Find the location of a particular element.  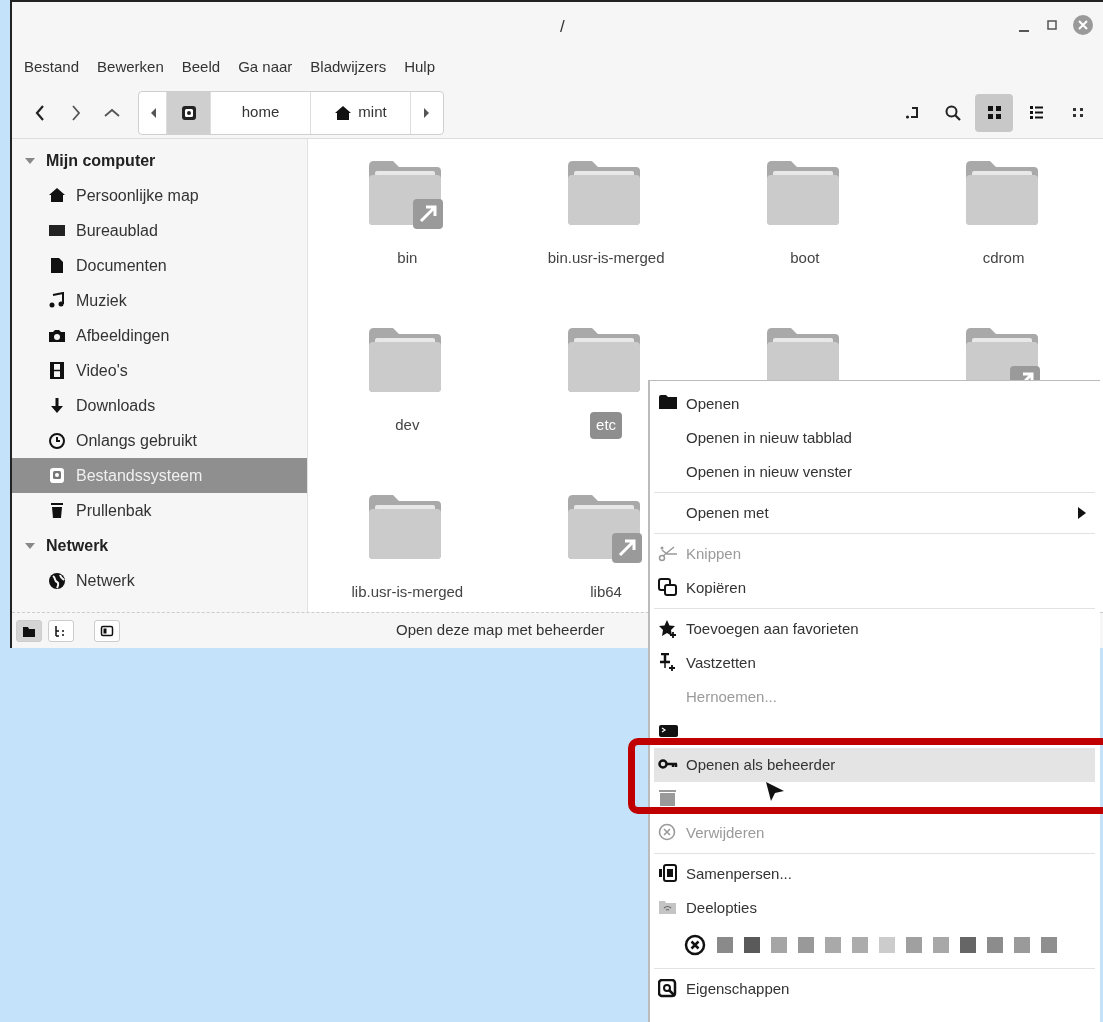

star-plus-icon is located at coordinates (668, 629).